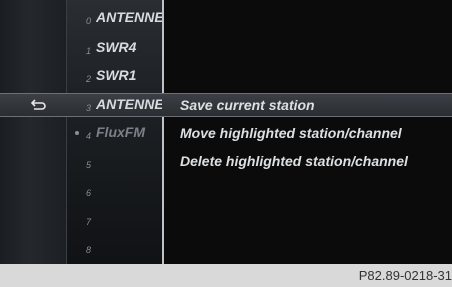 The height and width of the screenshot is (287, 452). I want to click on station-number: 0, so click(89, 21).